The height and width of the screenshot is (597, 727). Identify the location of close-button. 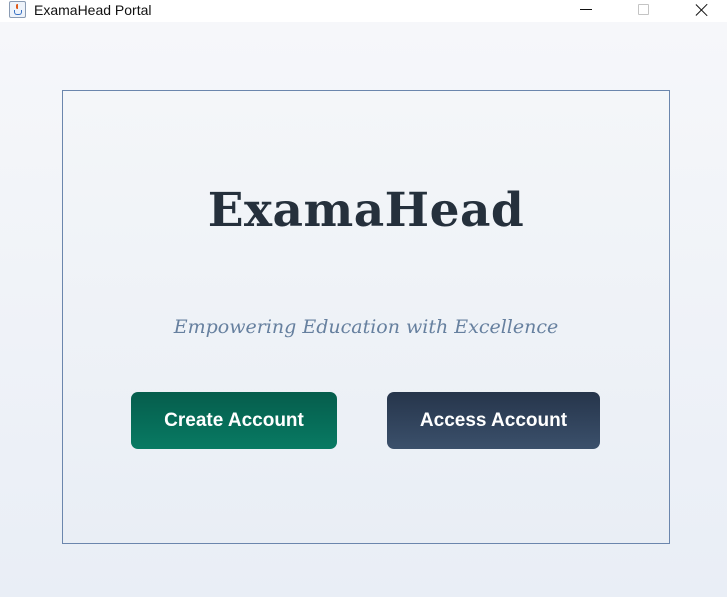
(702, 11).